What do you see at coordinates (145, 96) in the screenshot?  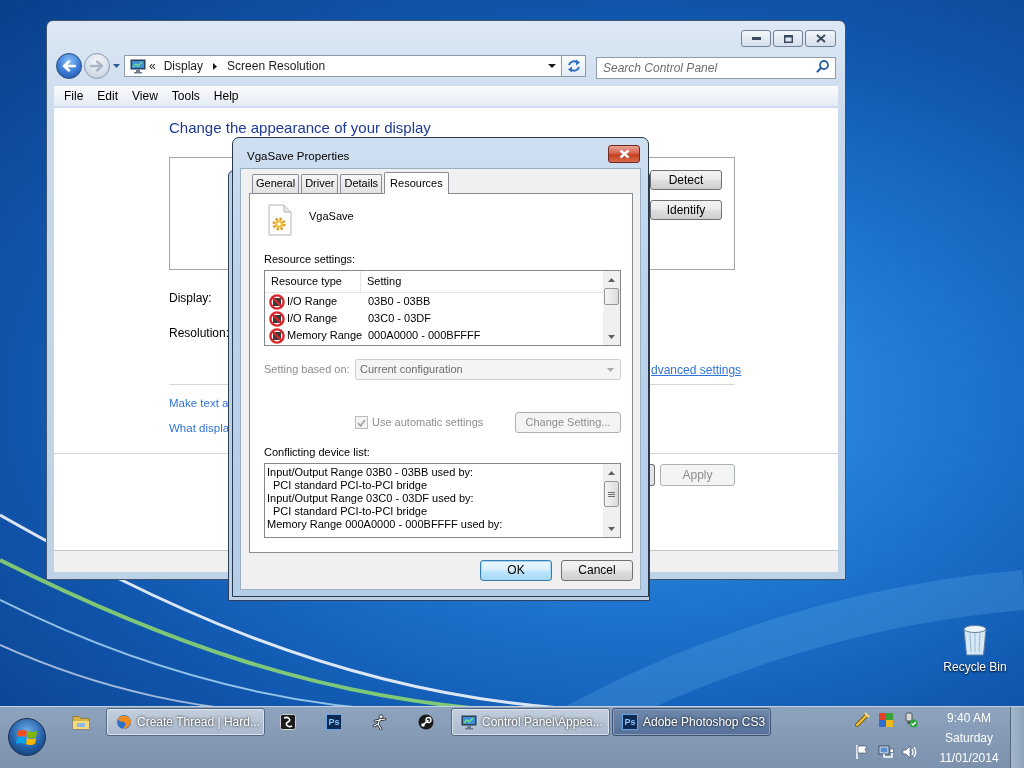 I see `menu-item: View` at bounding box center [145, 96].